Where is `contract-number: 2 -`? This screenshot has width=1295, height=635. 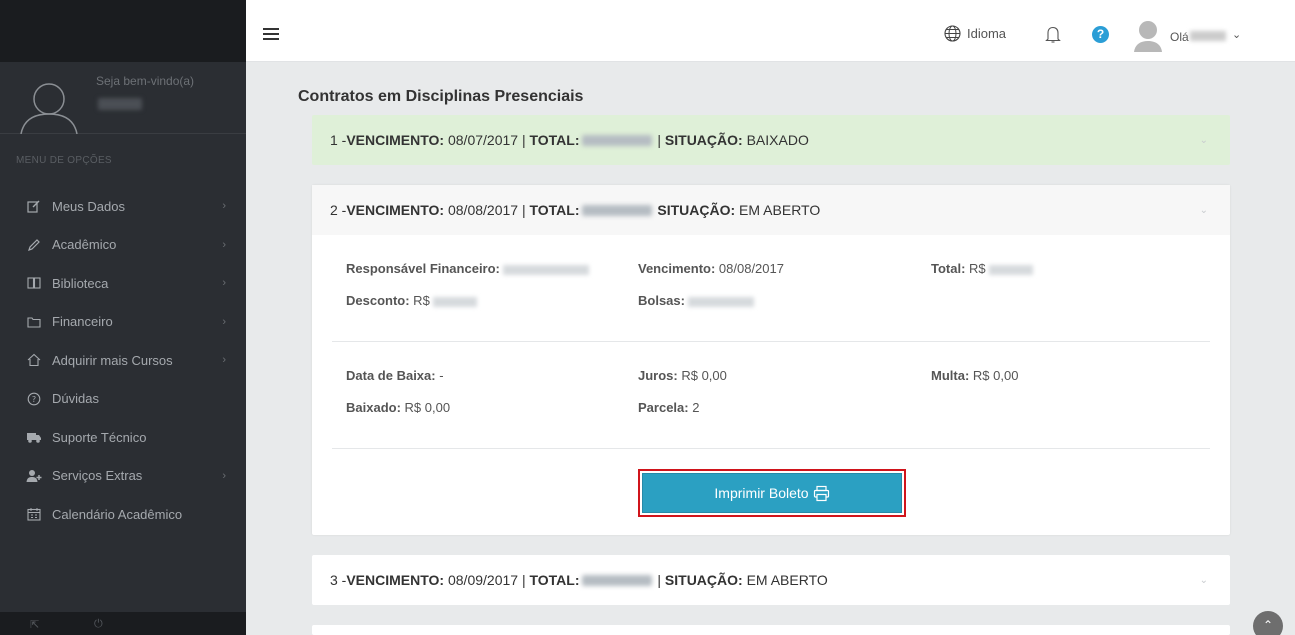
contract-number: 2 - is located at coordinates (338, 210).